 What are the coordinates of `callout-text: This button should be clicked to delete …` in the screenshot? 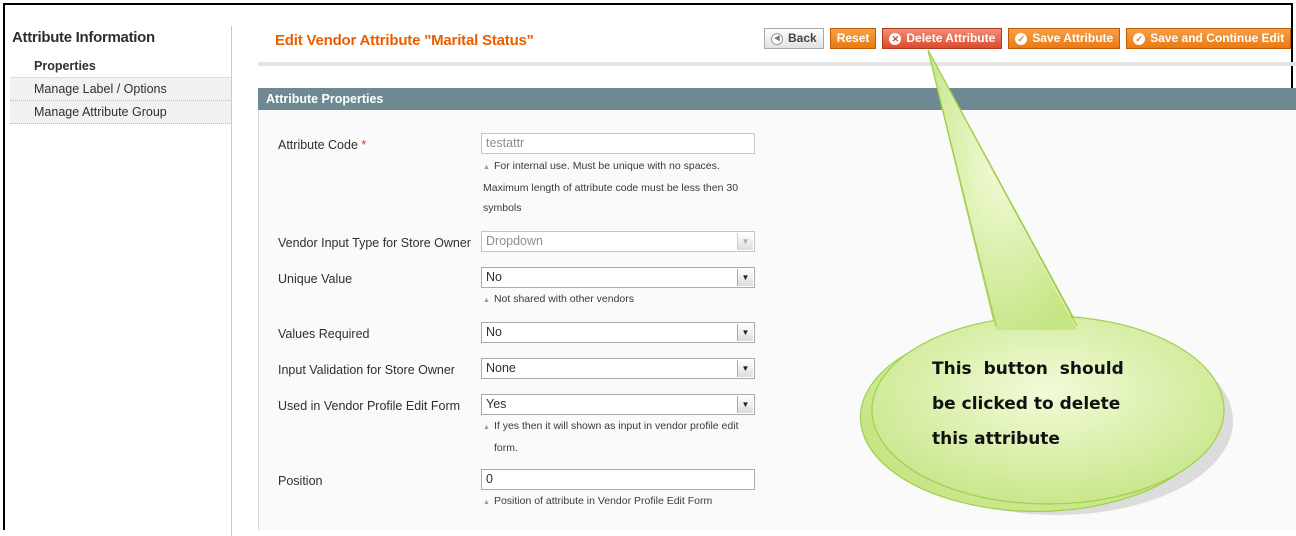 It's located at (1052, 404).